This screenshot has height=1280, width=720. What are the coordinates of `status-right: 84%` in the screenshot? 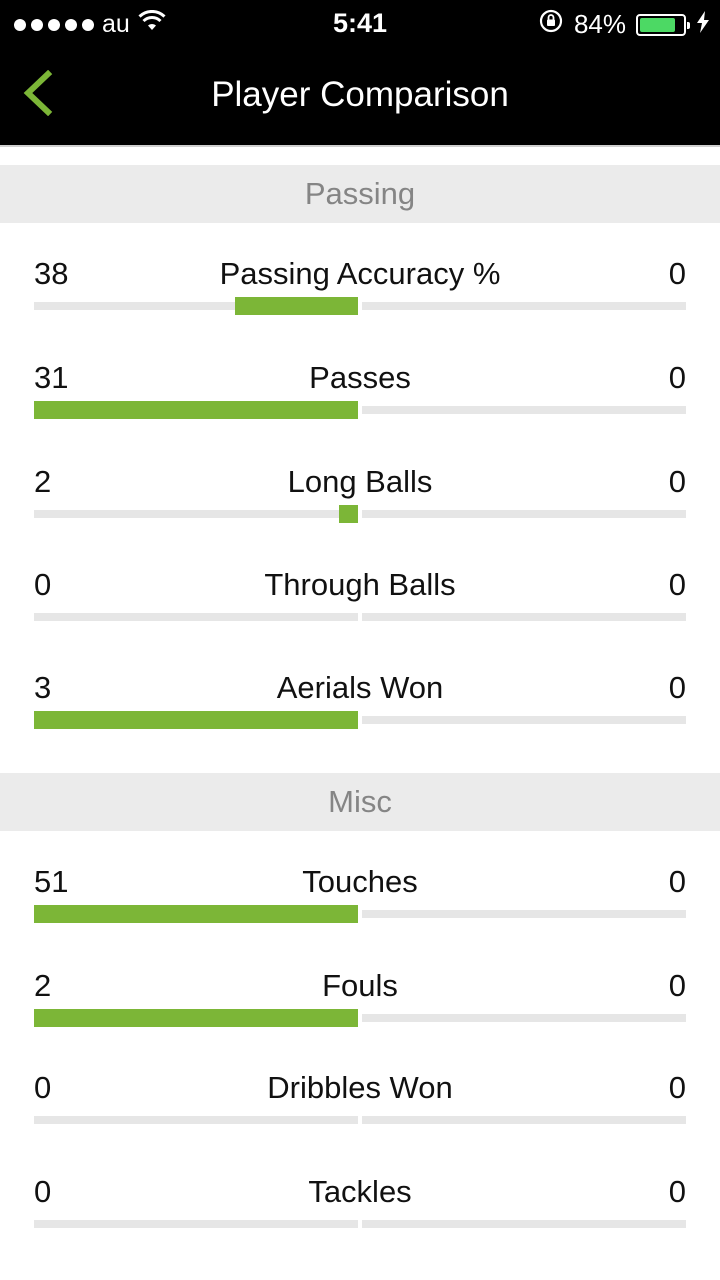 It's located at (624, 24).